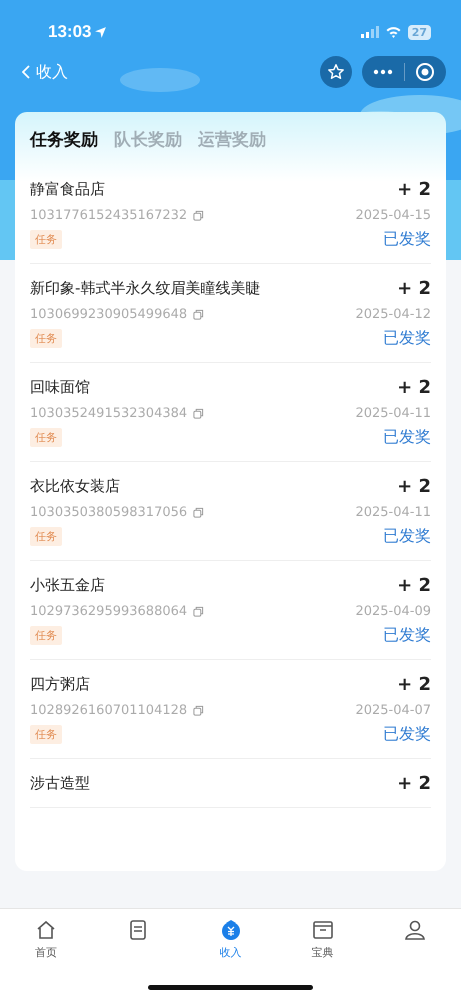  I want to click on tab-bar-item: 宝典, so click(322, 939).